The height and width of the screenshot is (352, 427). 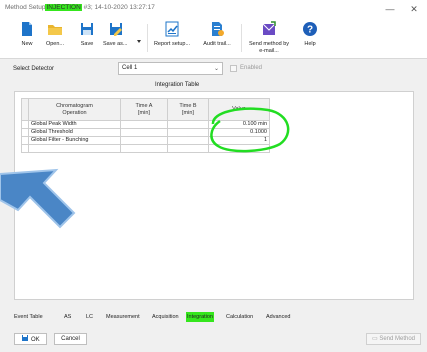 What do you see at coordinates (123, 317) in the screenshot?
I see `tab-measurement: Measurement` at bounding box center [123, 317].